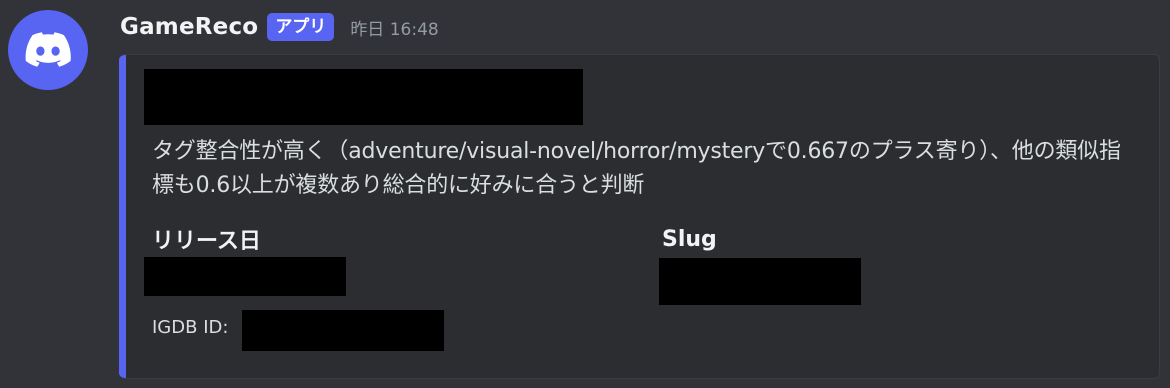 The width and height of the screenshot is (1170, 388). I want to click on field-name-slug: Slug, so click(689, 239).